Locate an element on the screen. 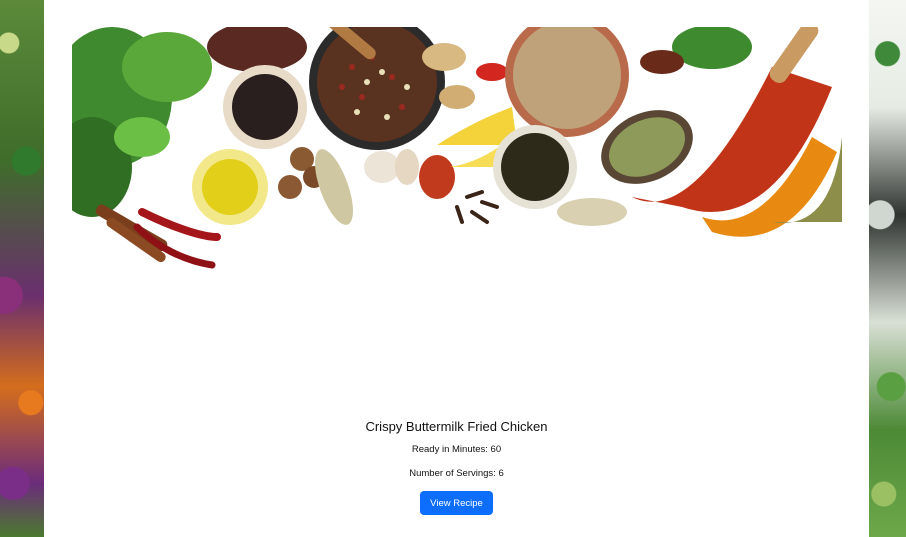 This screenshot has width=906, height=537. background-vegetables-right is located at coordinates (887, 268).